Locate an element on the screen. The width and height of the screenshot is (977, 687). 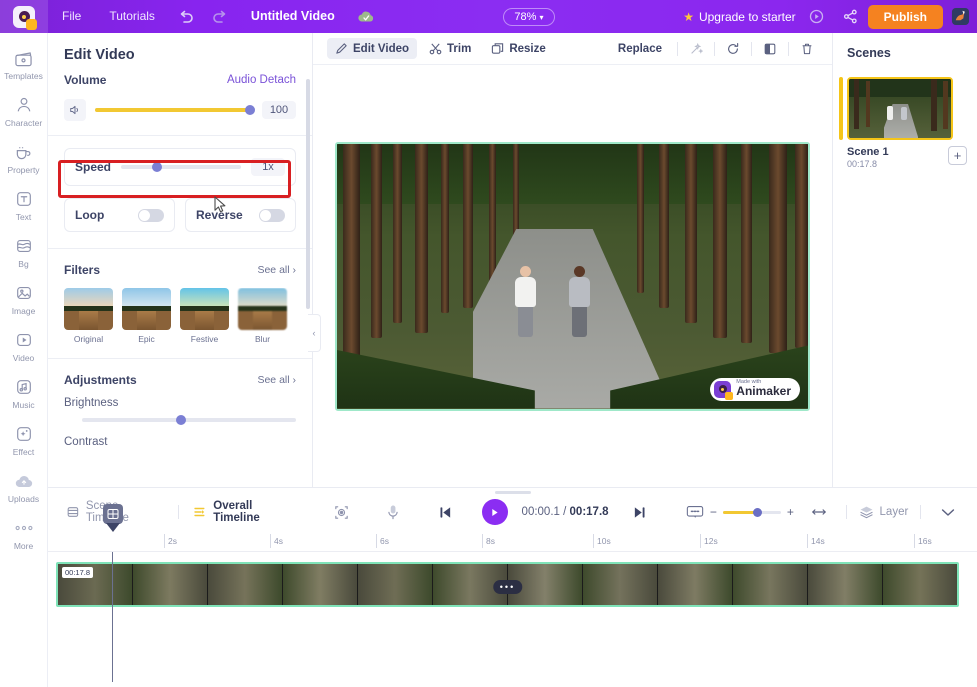
volume-section: Volume Audio Detach 100 is located at coordinates (180, 97).